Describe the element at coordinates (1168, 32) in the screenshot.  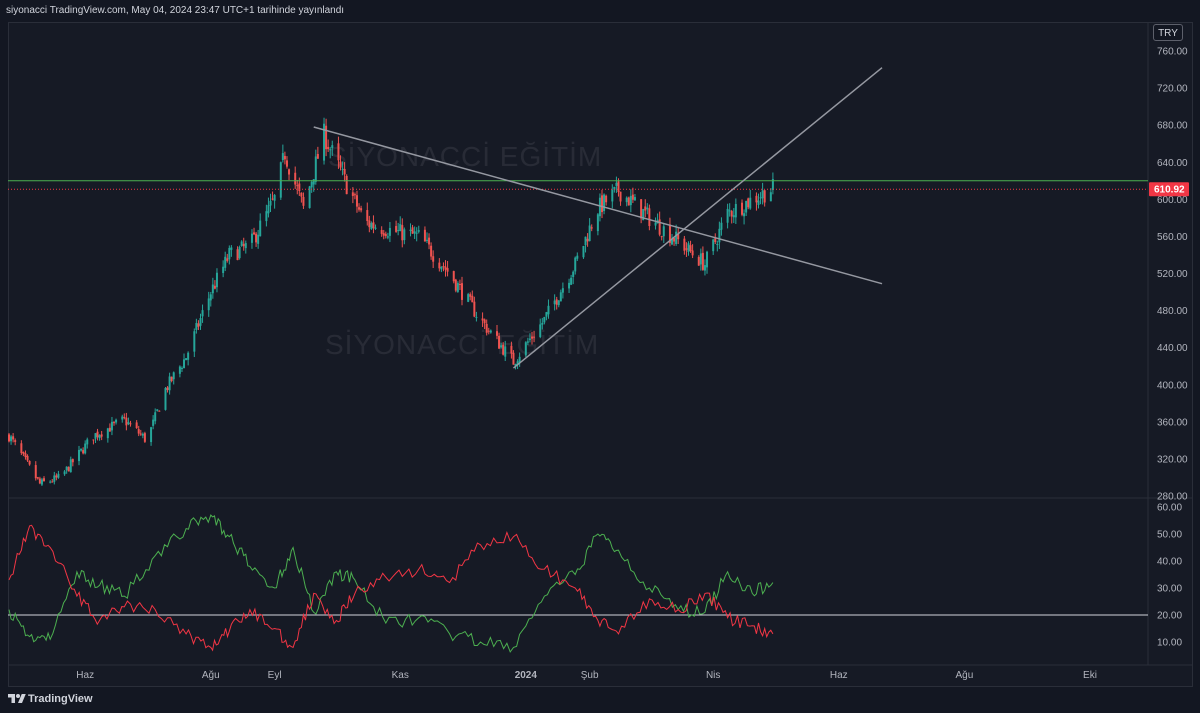
I see `currency-button: TRY` at that location.